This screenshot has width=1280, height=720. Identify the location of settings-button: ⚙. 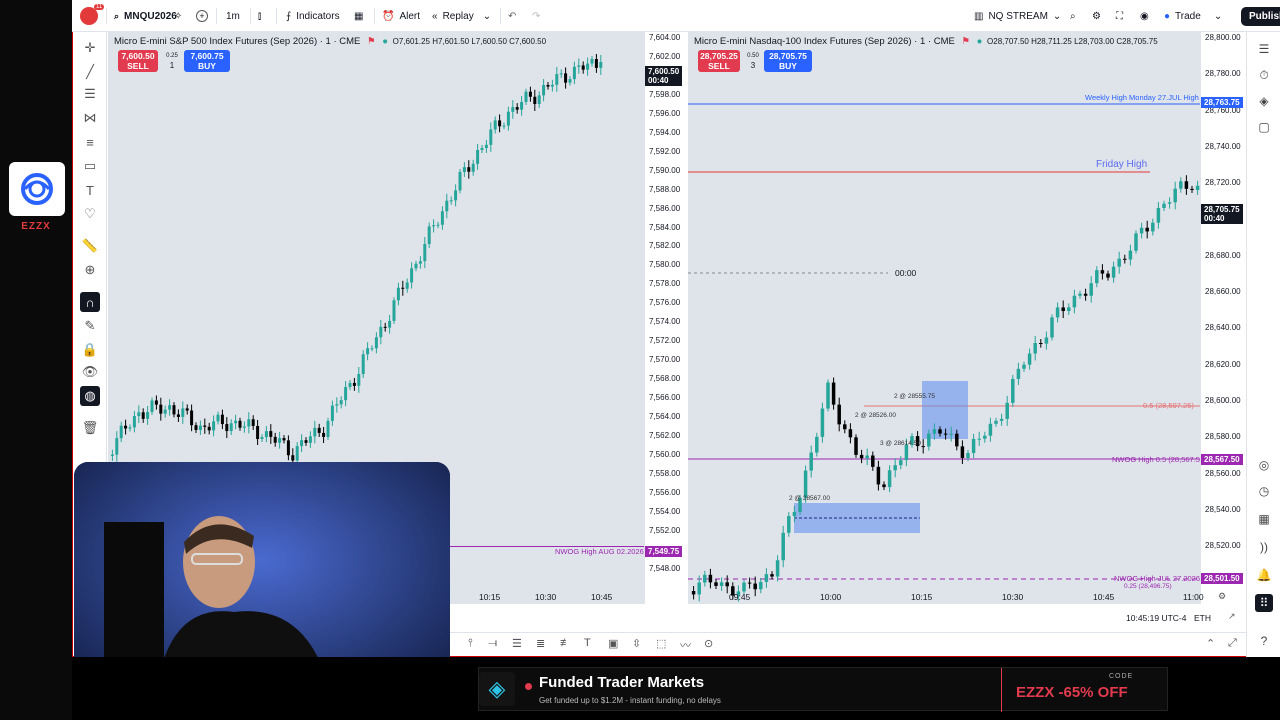
(1096, 16).